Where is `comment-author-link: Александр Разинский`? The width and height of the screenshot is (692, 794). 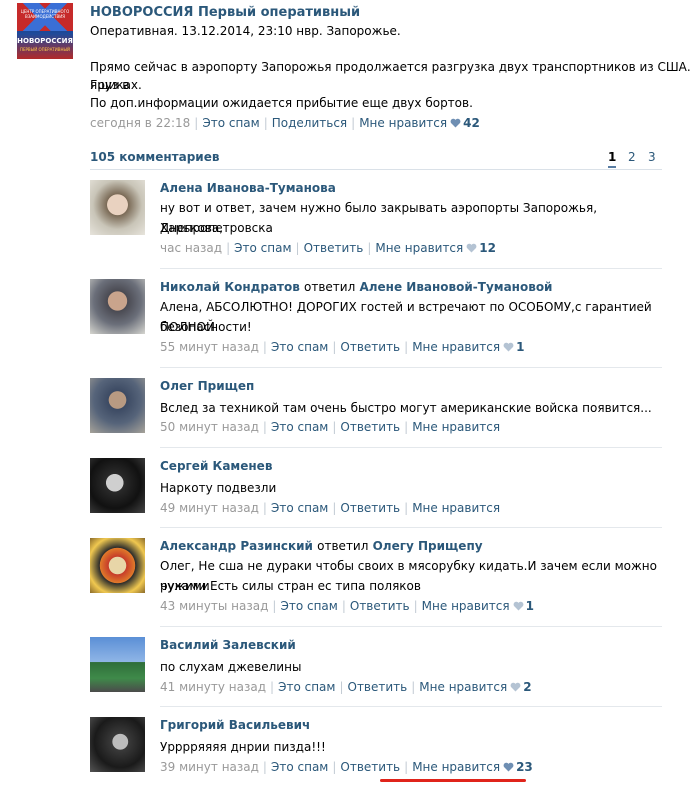 comment-author-link: Александр Разинский is located at coordinates (236, 546).